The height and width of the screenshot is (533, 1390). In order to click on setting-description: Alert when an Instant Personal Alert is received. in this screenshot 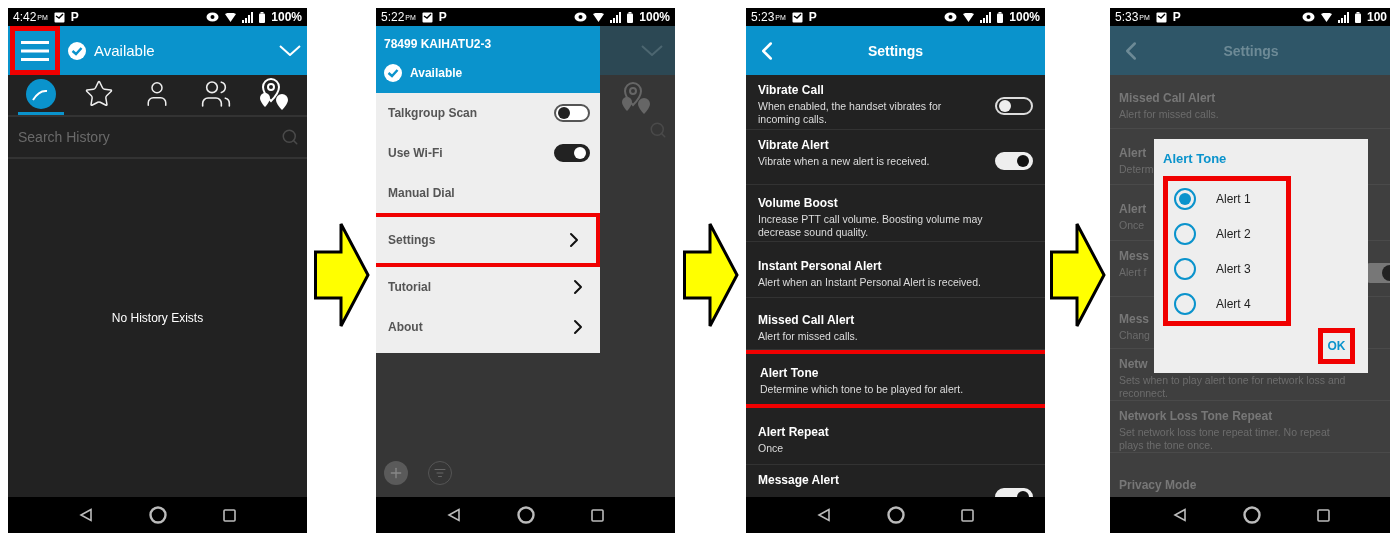, I will do `click(869, 282)`.